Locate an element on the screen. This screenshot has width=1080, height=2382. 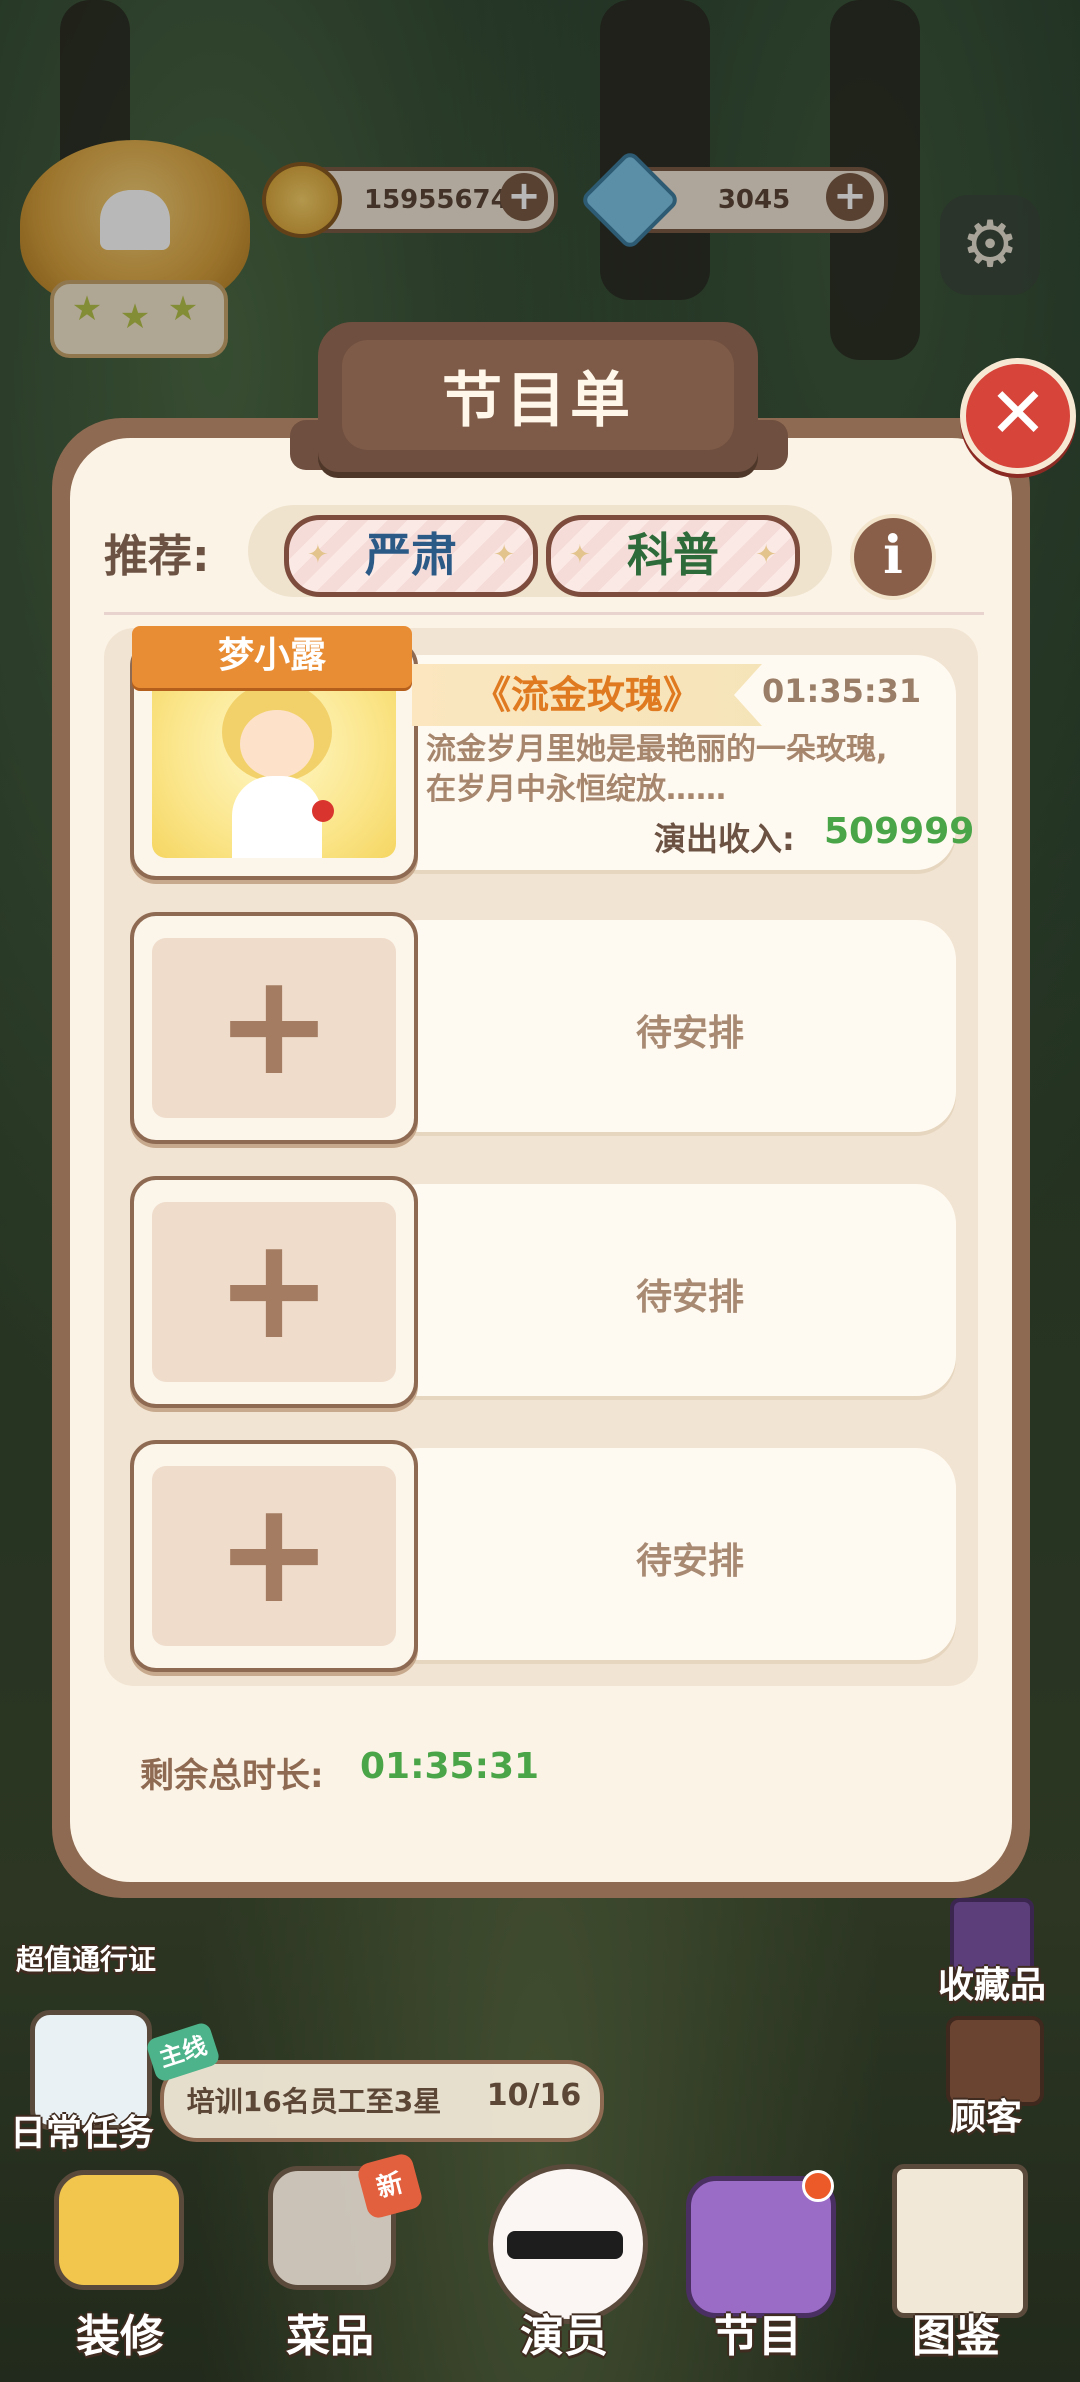
tag-science-label: 科普 is located at coordinates (673, 555).